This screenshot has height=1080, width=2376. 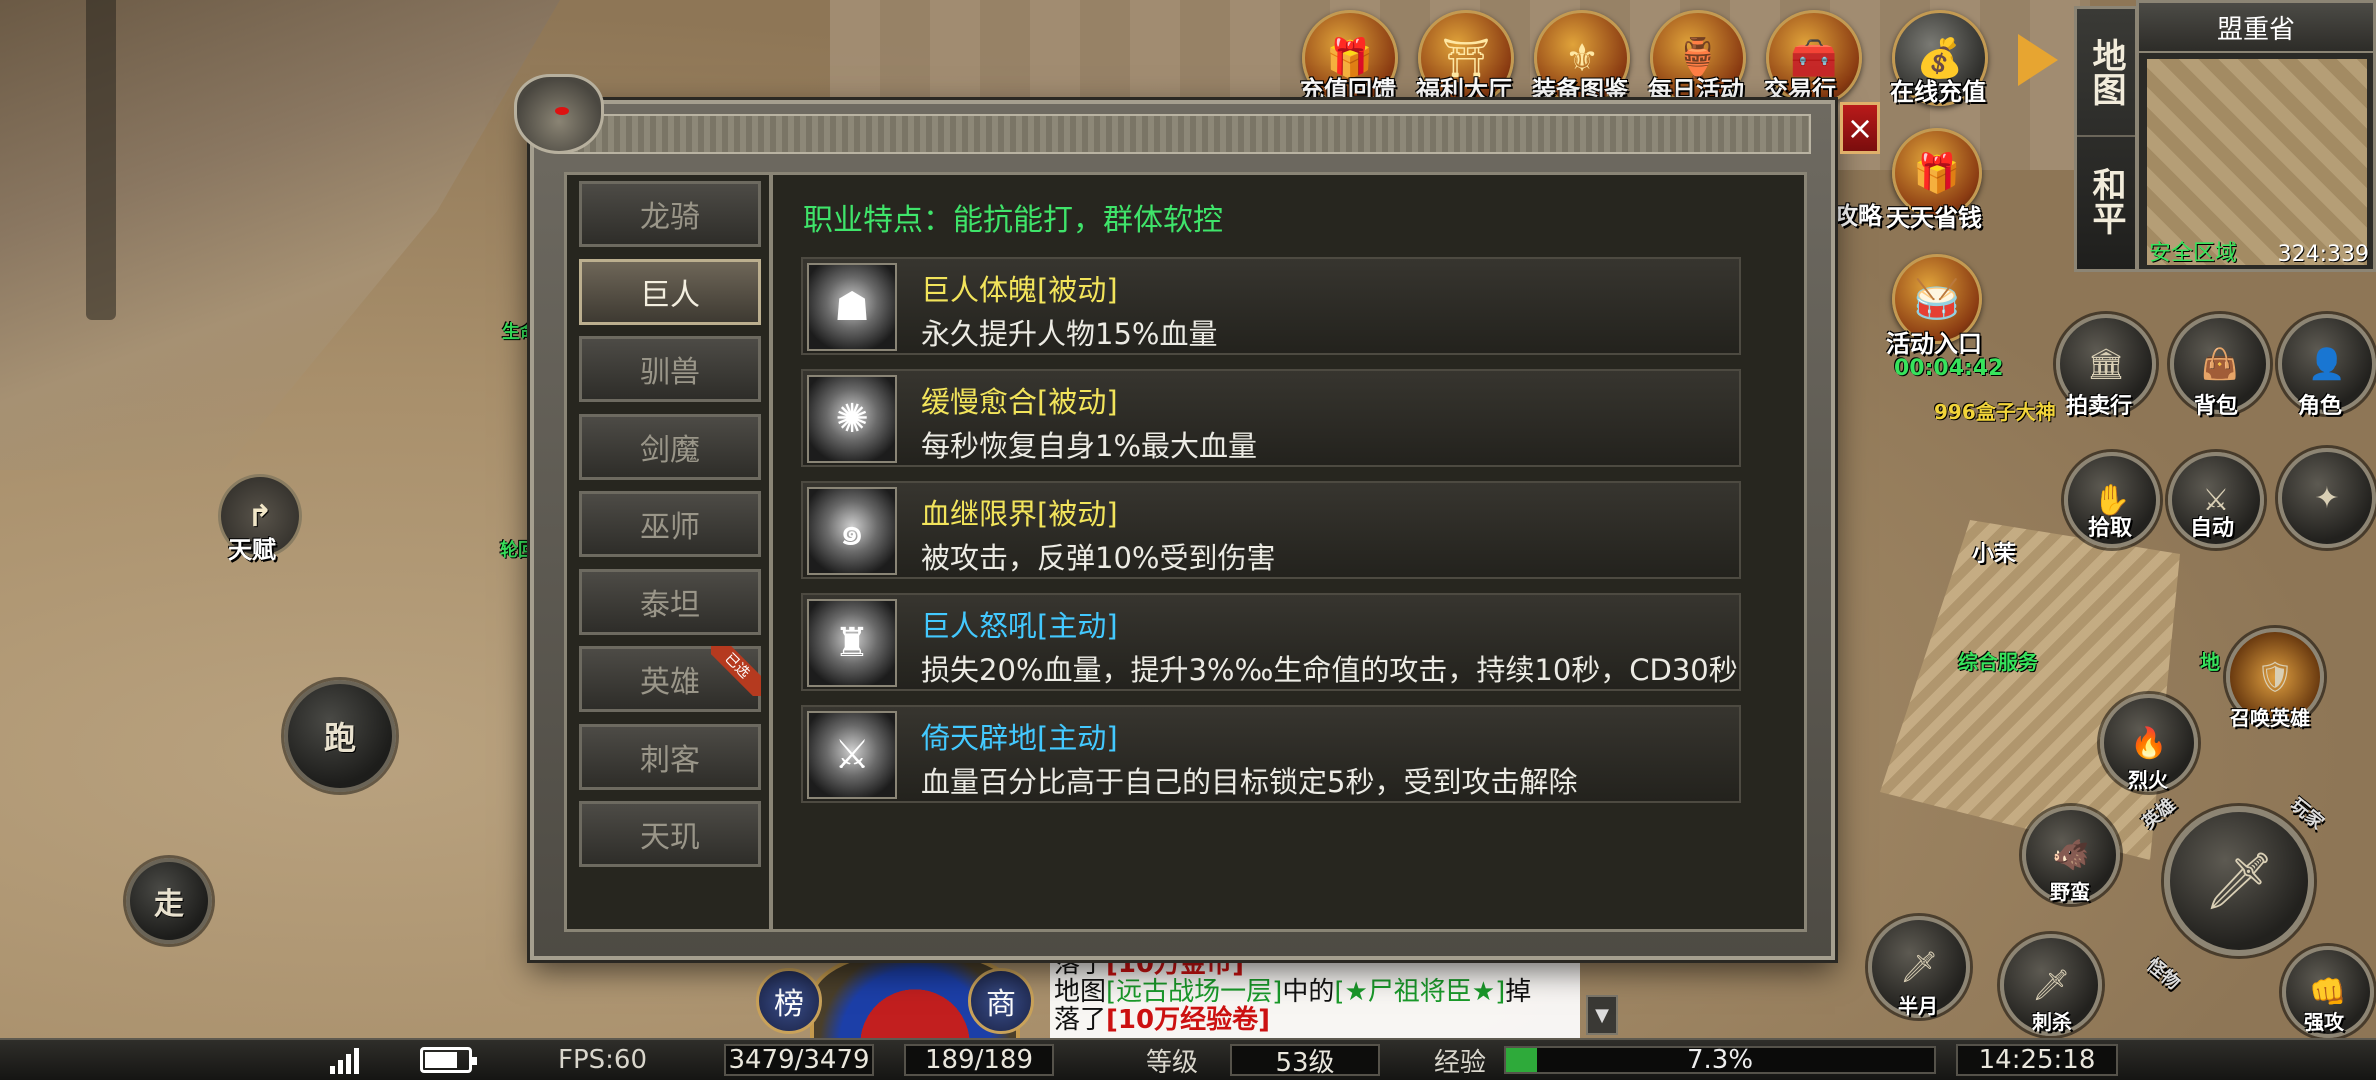 I want to click on skill-row: ๑ 血继限界[被动] 被攻击，反弹10%受到伤害, so click(x=1271, y=530).